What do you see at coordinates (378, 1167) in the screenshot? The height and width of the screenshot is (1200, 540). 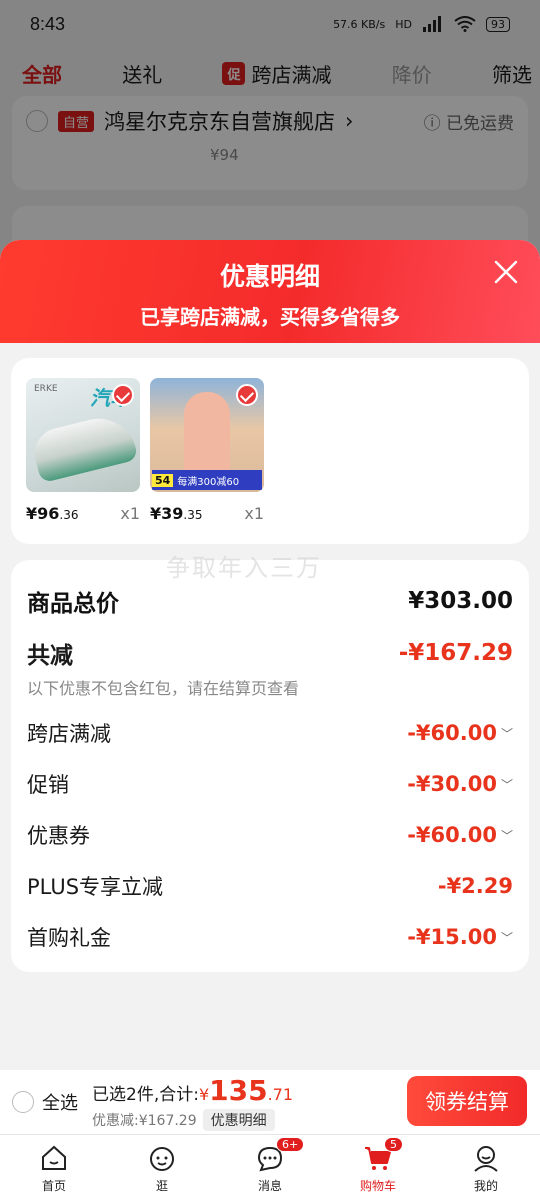 I see `nav-cart: 购物车 5` at bounding box center [378, 1167].